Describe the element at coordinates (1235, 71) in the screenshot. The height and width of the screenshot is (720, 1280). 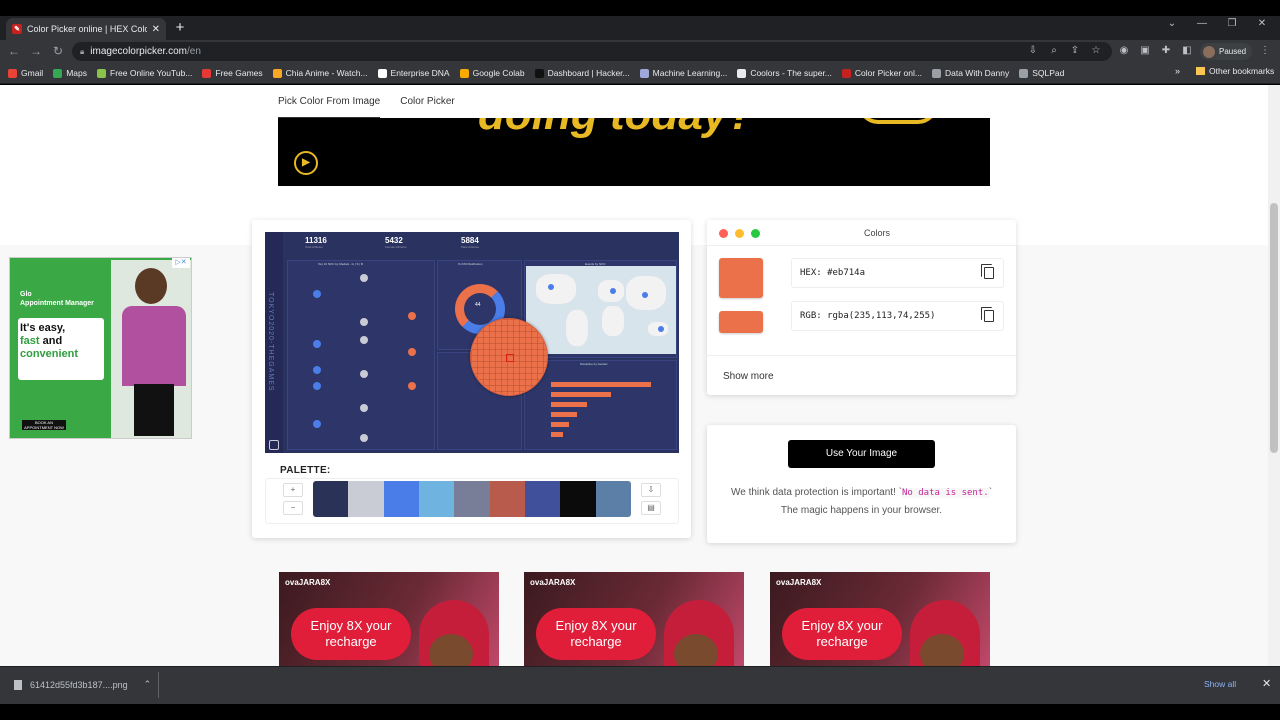
I see `other-bookmarks: Other bookmarks` at that location.